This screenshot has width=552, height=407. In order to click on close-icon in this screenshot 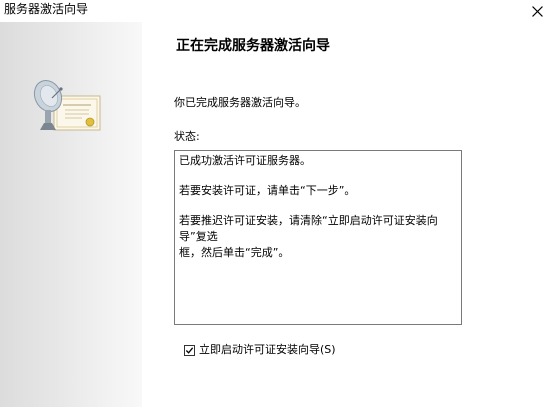, I will do `click(537, 11)`.